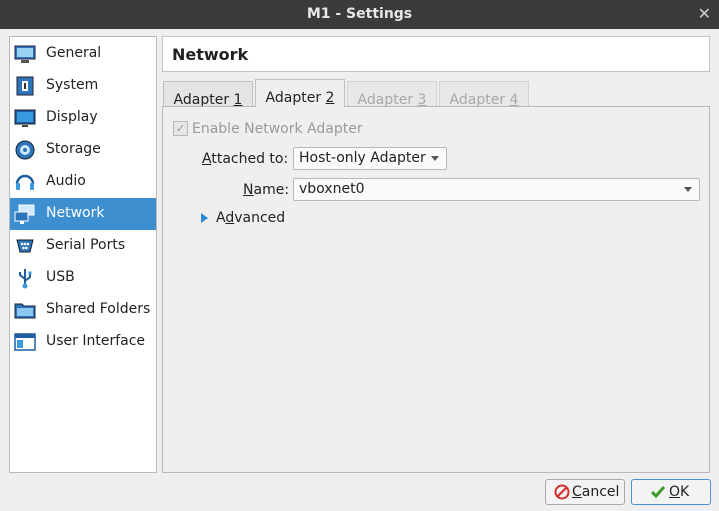 This screenshot has height=511, width=719. I want to click on cancel-icon, so click(562, 492).